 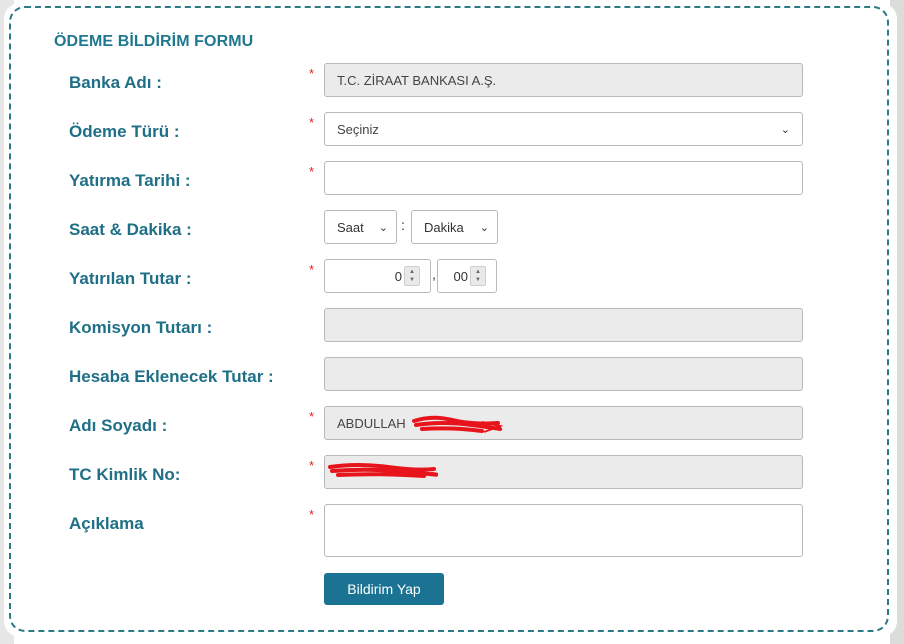 What do you see at coordinates (106, 523) in the screenshot?
I see `description-label: Açıklama` at bounding box center [106, 523].